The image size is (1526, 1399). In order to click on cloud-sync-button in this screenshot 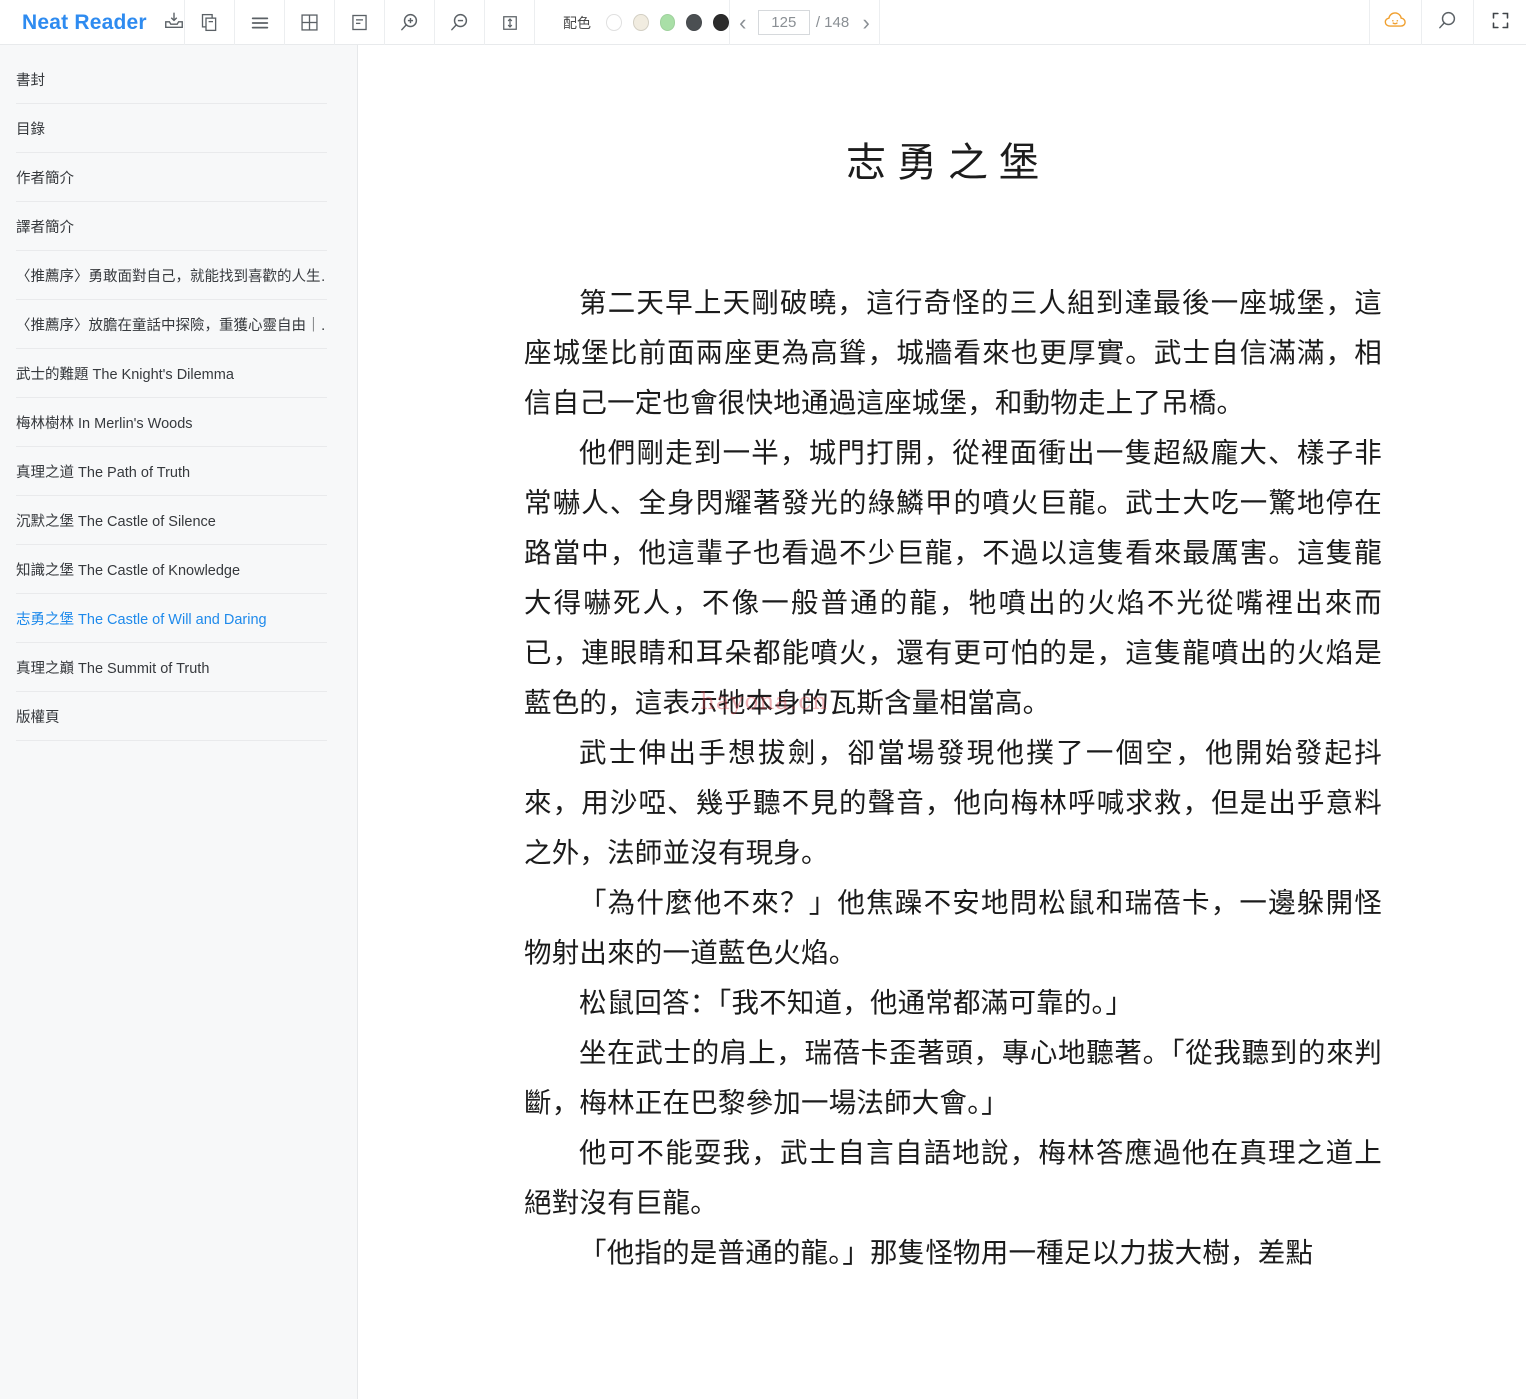, I will do `click(1396, 22)`.